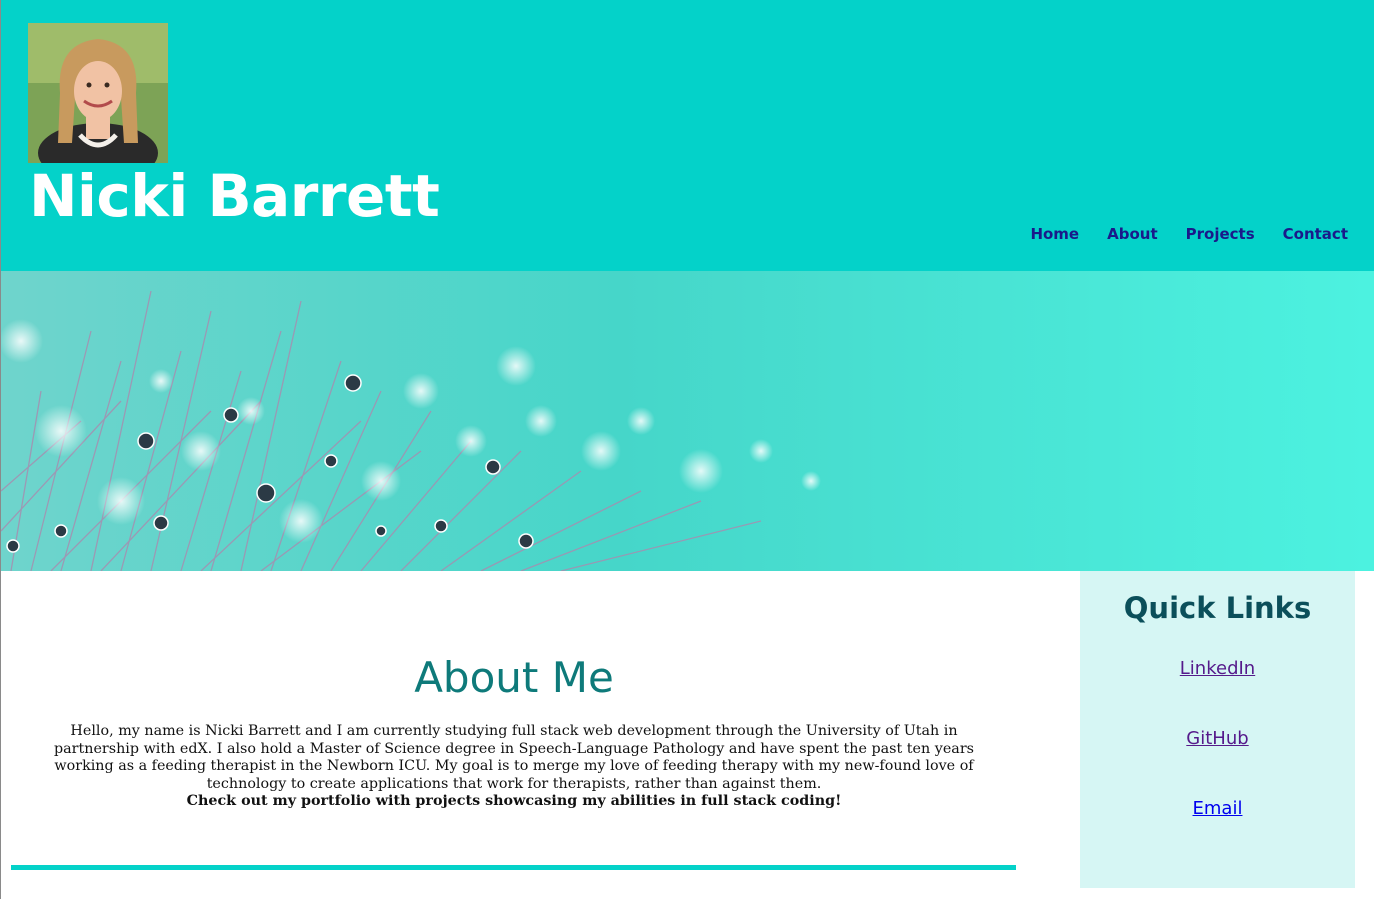 This screenshot has width=1374, height=899. What do you see at coordinates (1217, 739) in the screenshot?
I see `github-link: GitHub` at bounding box center [1217, 739].